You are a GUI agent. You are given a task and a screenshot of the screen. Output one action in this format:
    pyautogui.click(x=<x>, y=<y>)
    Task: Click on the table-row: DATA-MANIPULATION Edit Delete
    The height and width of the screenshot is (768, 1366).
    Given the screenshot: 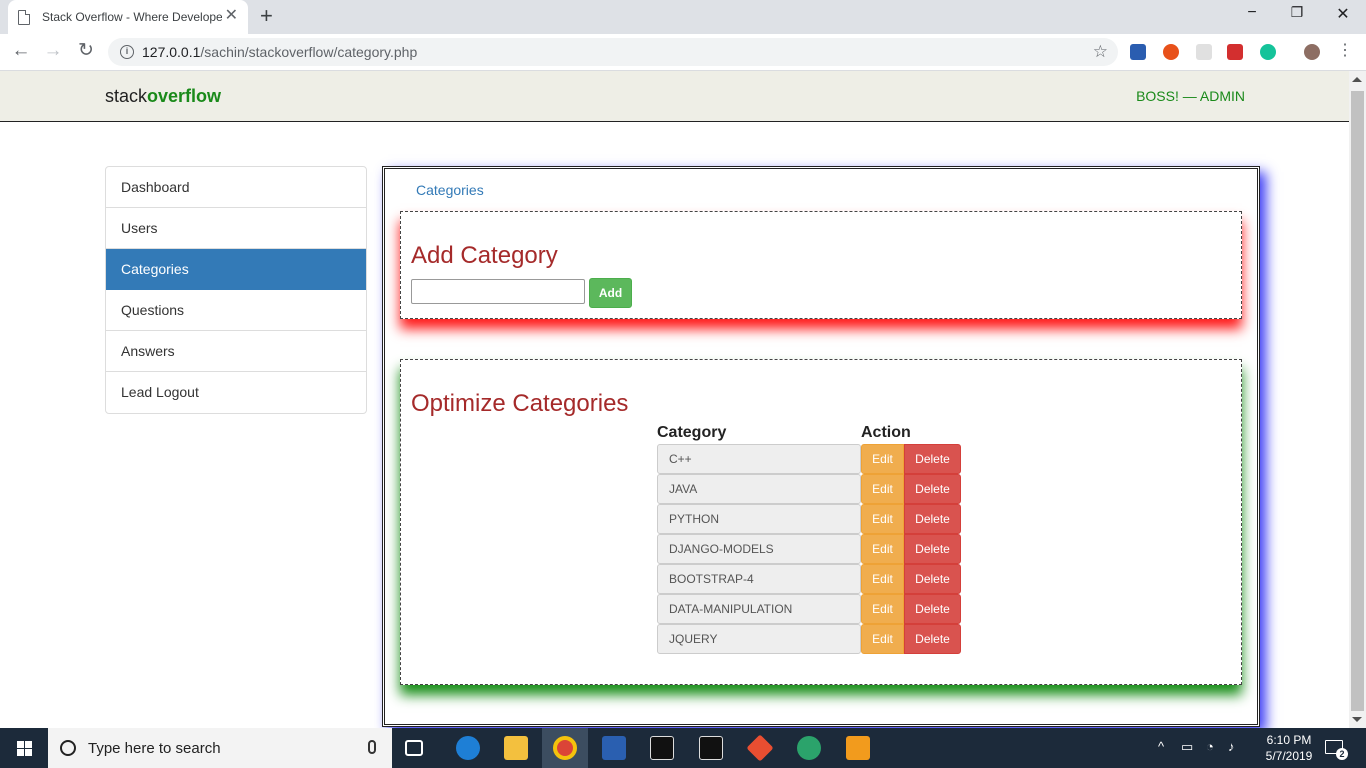 What is the action you would take?
    pyautogui.click(x=809, y=609)
    